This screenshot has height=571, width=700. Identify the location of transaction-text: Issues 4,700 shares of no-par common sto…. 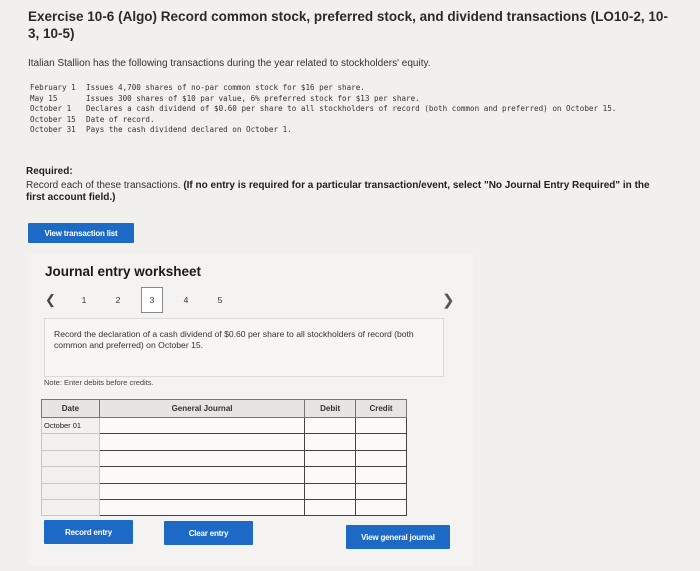
(225, 87).